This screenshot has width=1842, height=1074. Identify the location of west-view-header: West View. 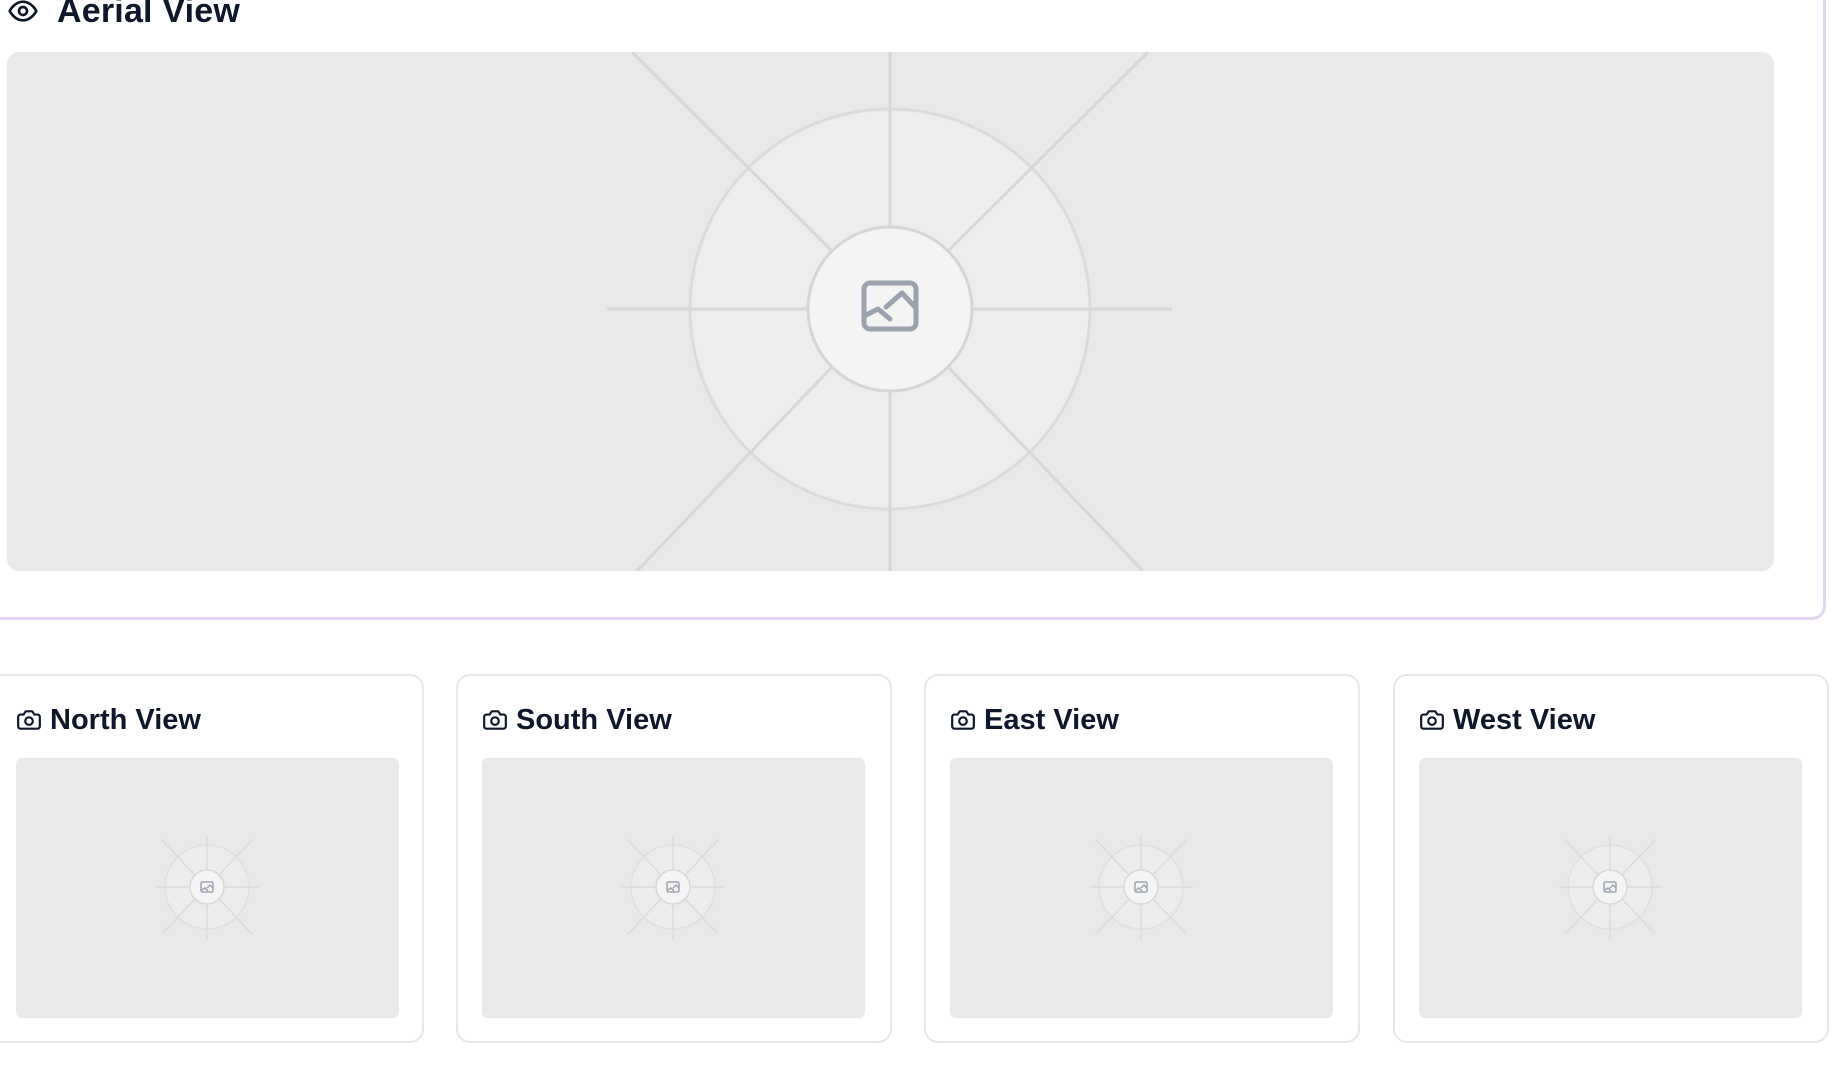
(1507, 720).